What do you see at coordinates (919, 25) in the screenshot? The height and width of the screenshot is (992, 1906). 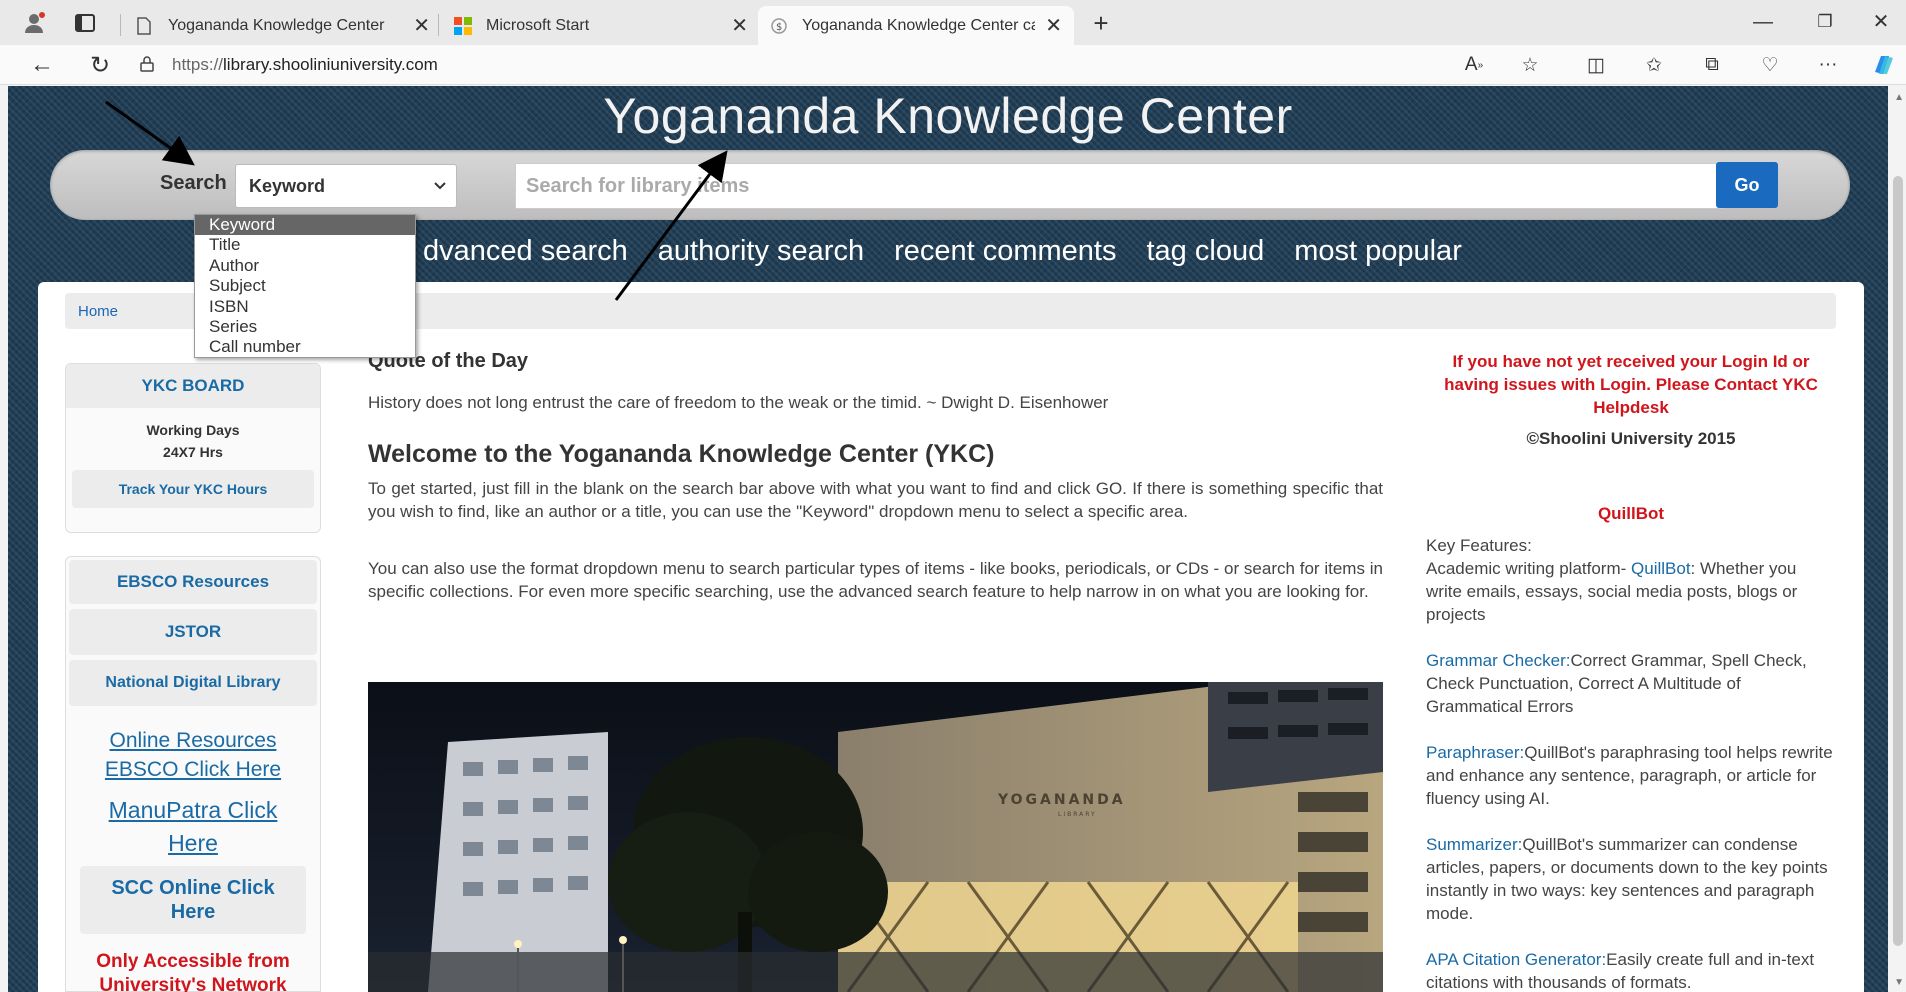 I see `tab-3-title: Yogananda Knowledge Center ca` at bounding box center [919, 25].